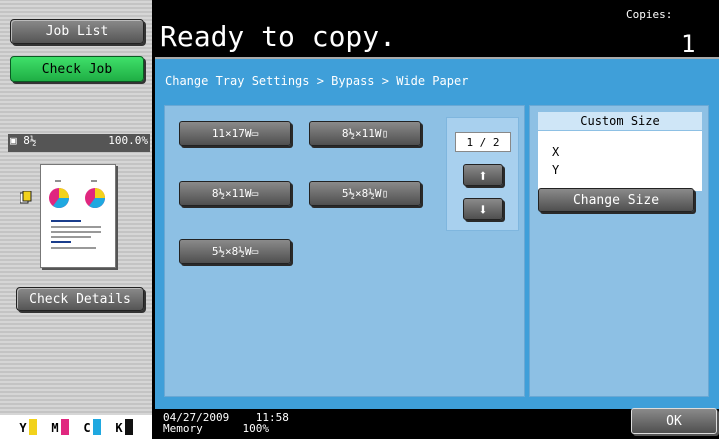  I want to click on arrow-up-icon: ⬆, so click(483, 175).